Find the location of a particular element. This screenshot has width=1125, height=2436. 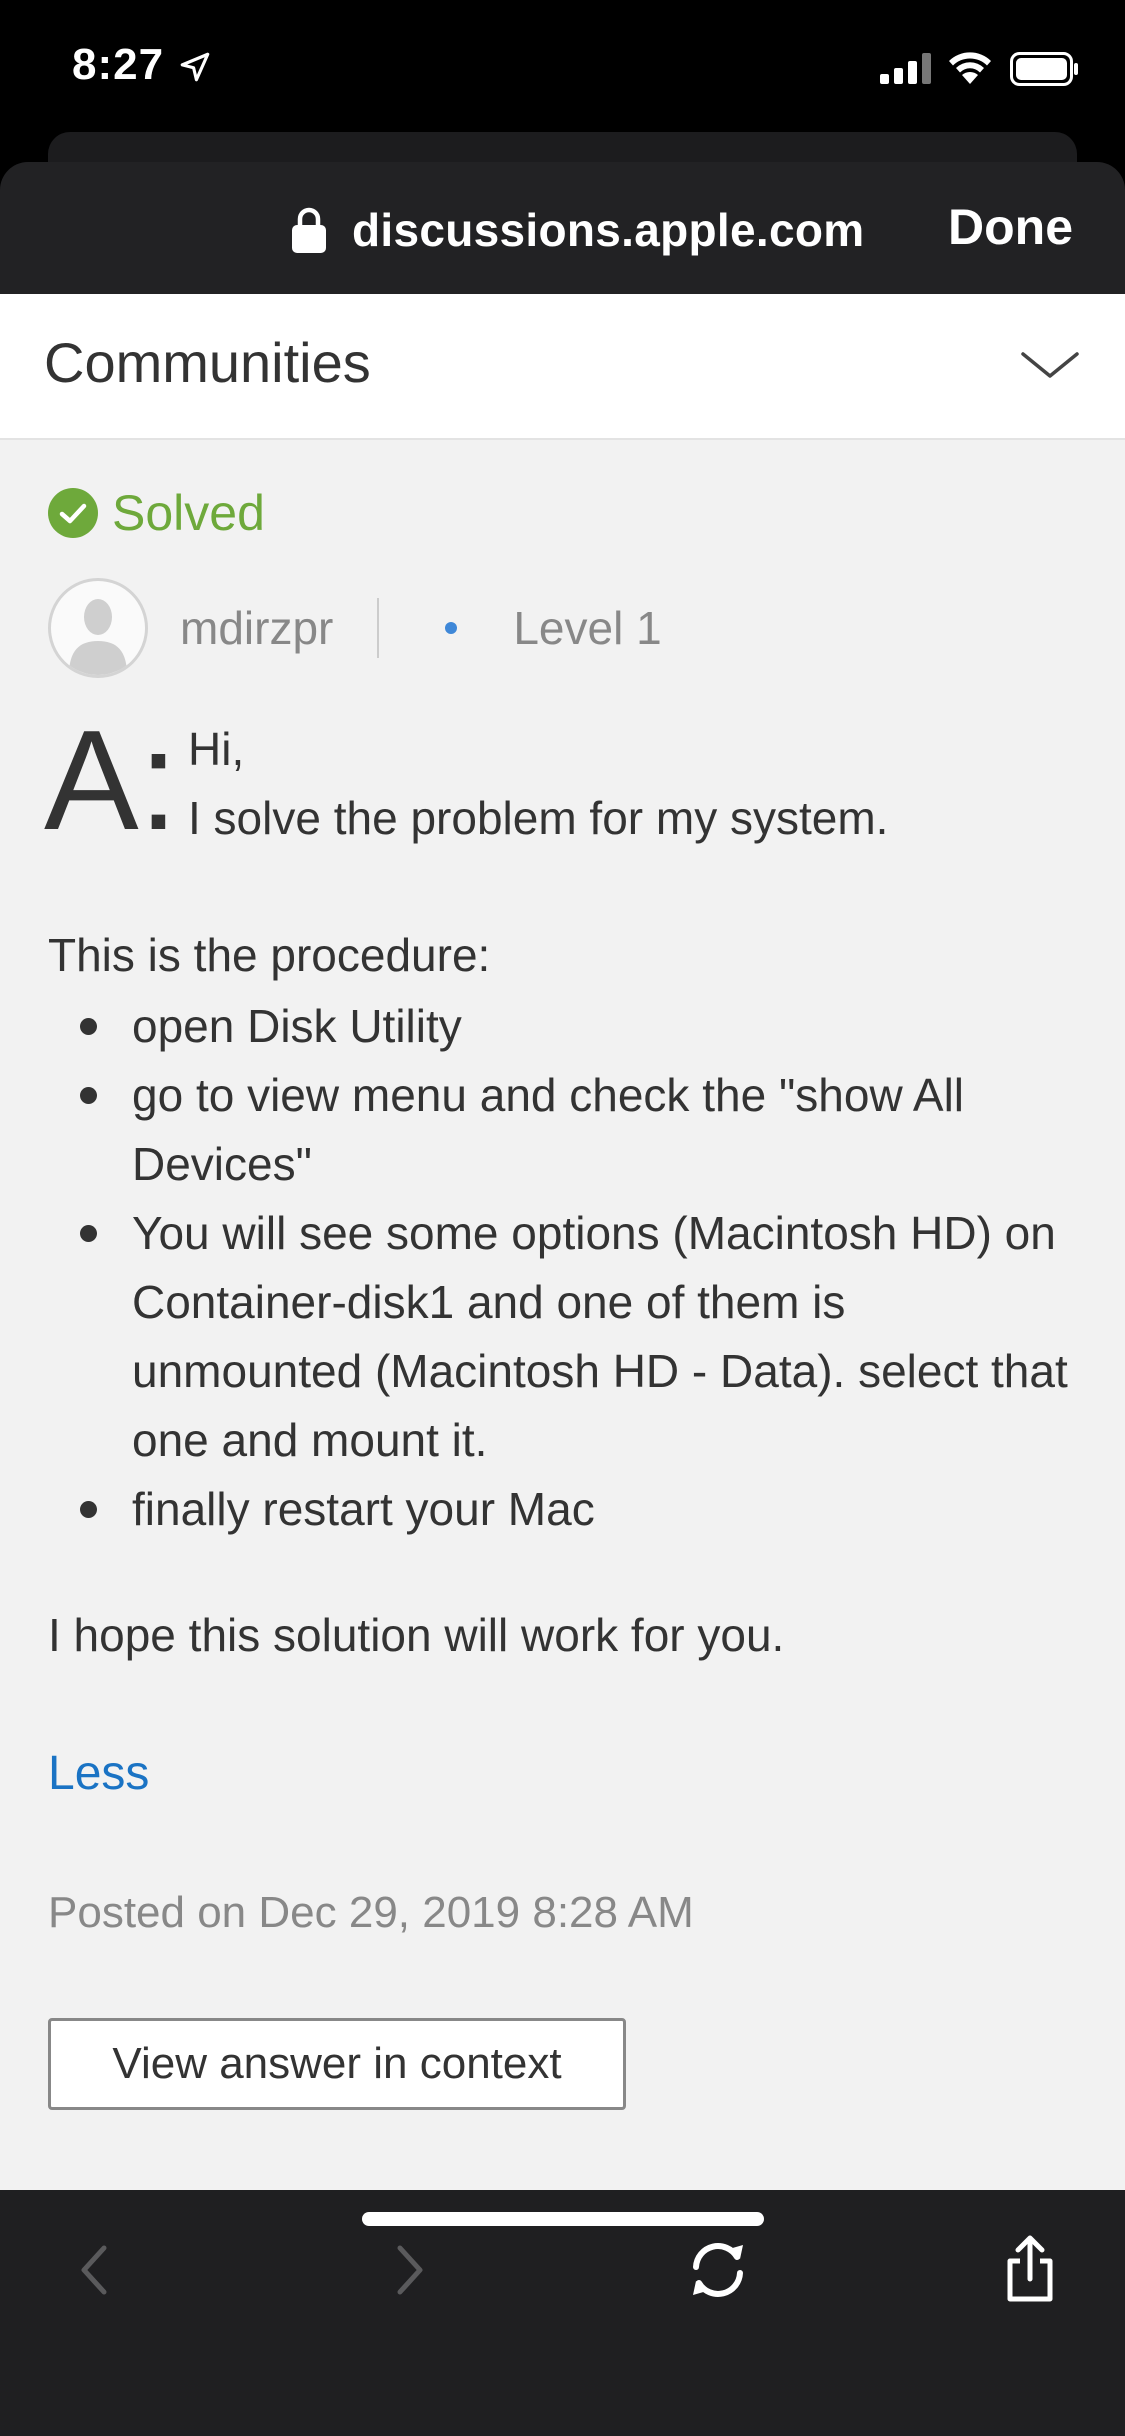

communities-title: Communities is located at coordinates (207, 362).